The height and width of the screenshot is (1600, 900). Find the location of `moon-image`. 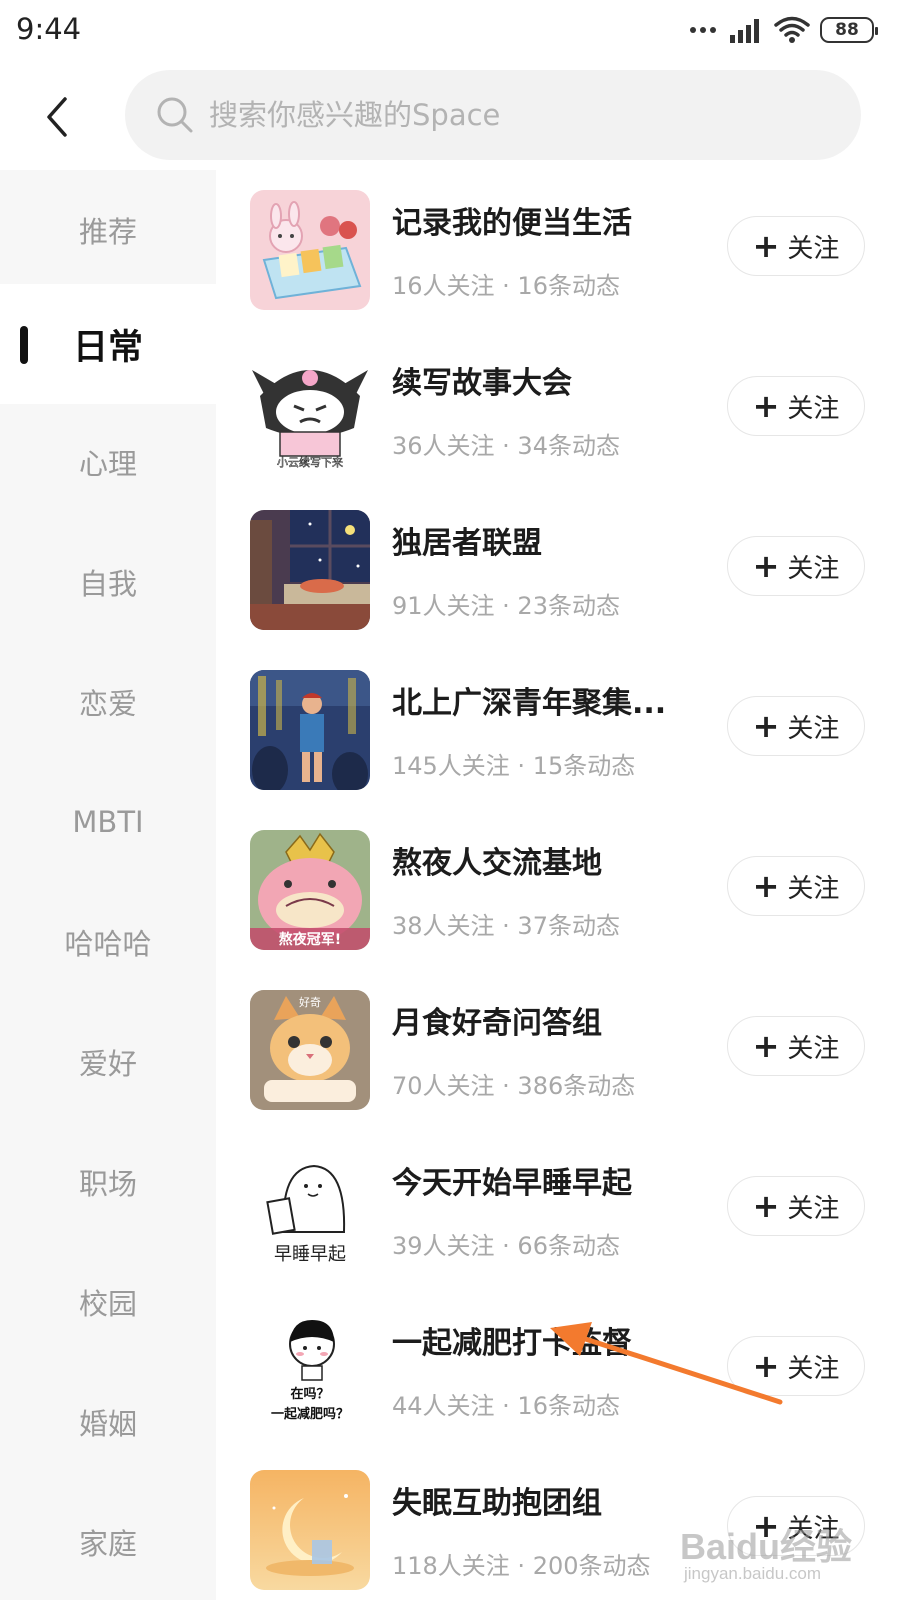

moon-image is located at coordinates (310, 1530).